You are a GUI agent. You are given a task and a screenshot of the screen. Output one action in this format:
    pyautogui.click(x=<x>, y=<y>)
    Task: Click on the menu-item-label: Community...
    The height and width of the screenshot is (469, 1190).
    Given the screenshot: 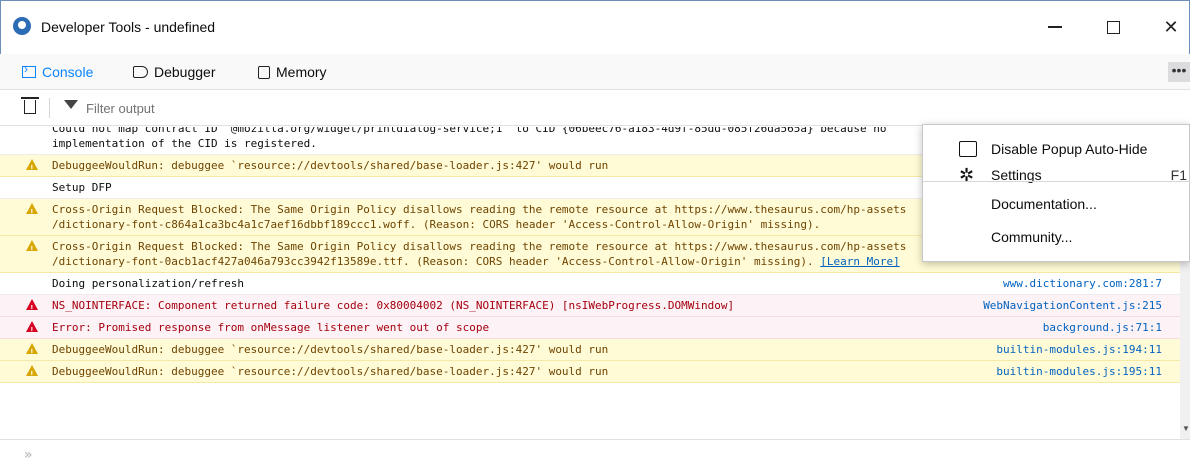 What is the action you would take?
    pyautogui.click(x=1032, y=237)
    